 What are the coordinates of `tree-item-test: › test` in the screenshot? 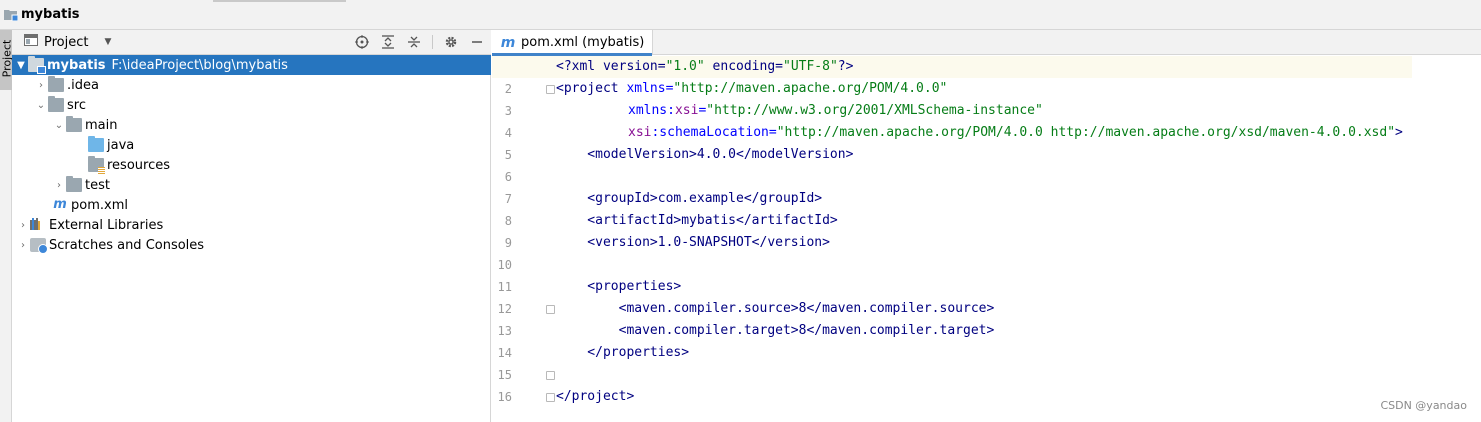 It's located at (251, 185).